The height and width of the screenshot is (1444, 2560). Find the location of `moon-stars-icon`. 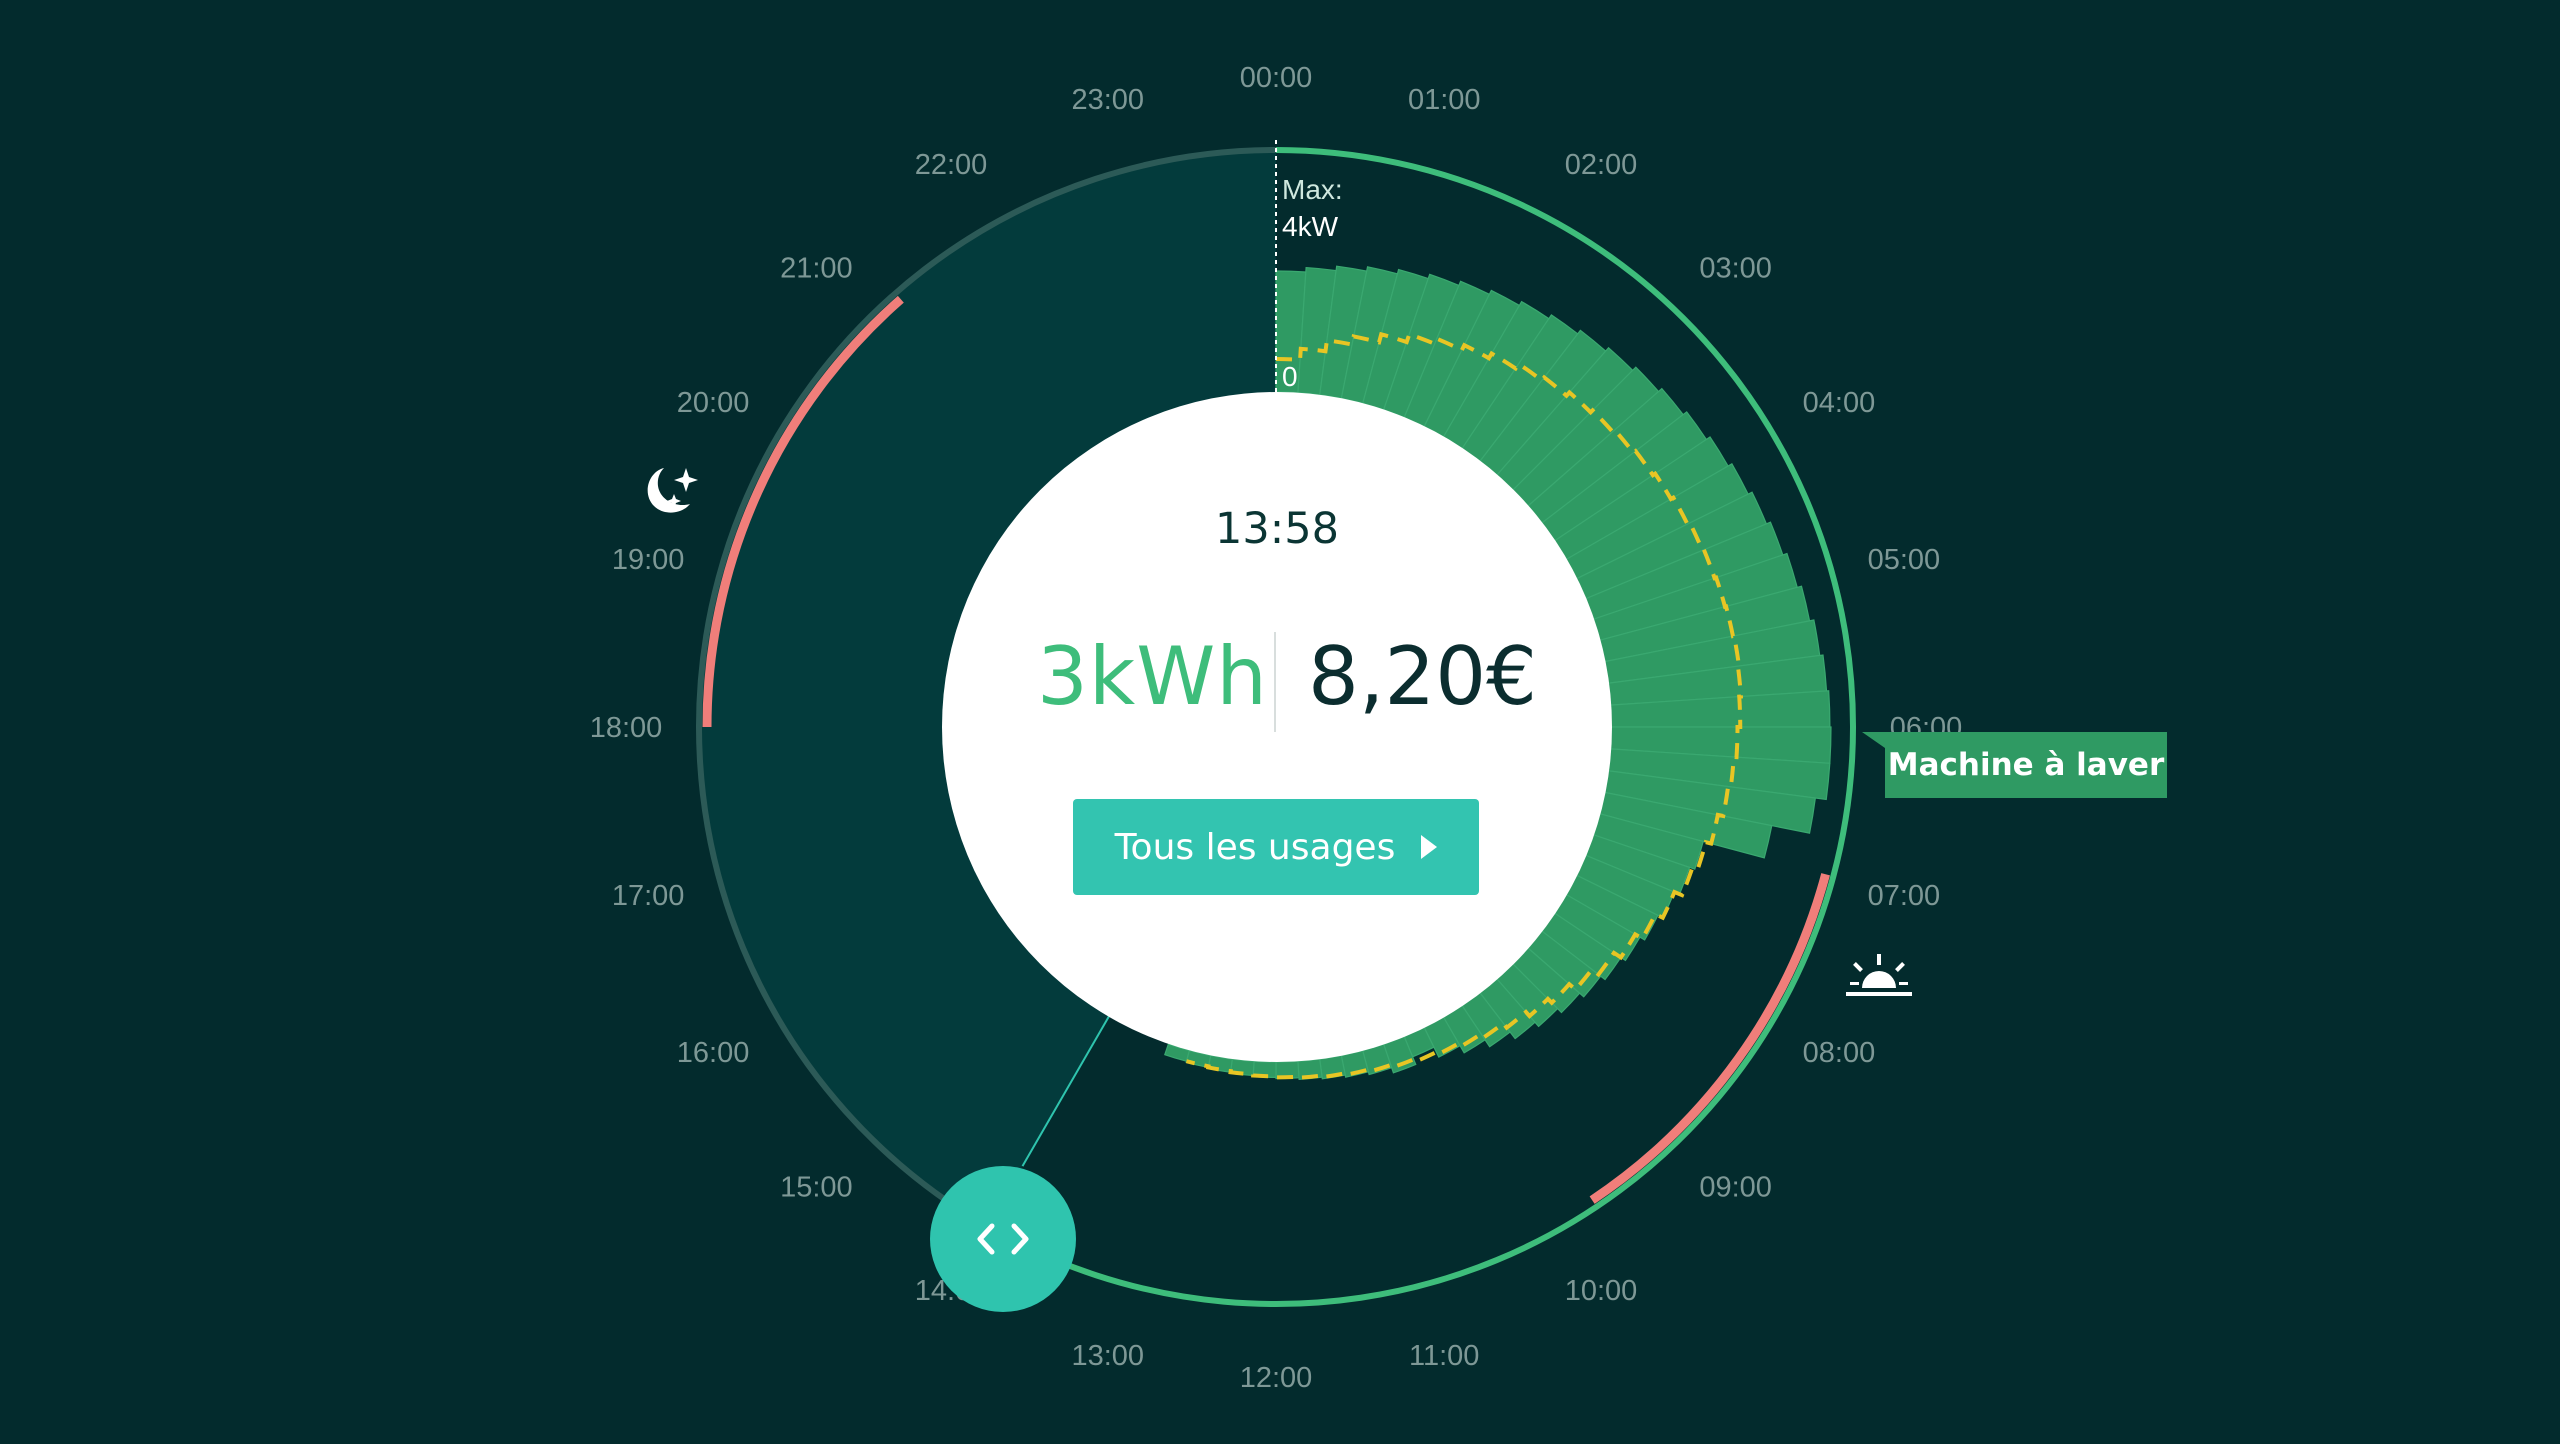

moon-stars-icon is located at coordinates (672, 490).